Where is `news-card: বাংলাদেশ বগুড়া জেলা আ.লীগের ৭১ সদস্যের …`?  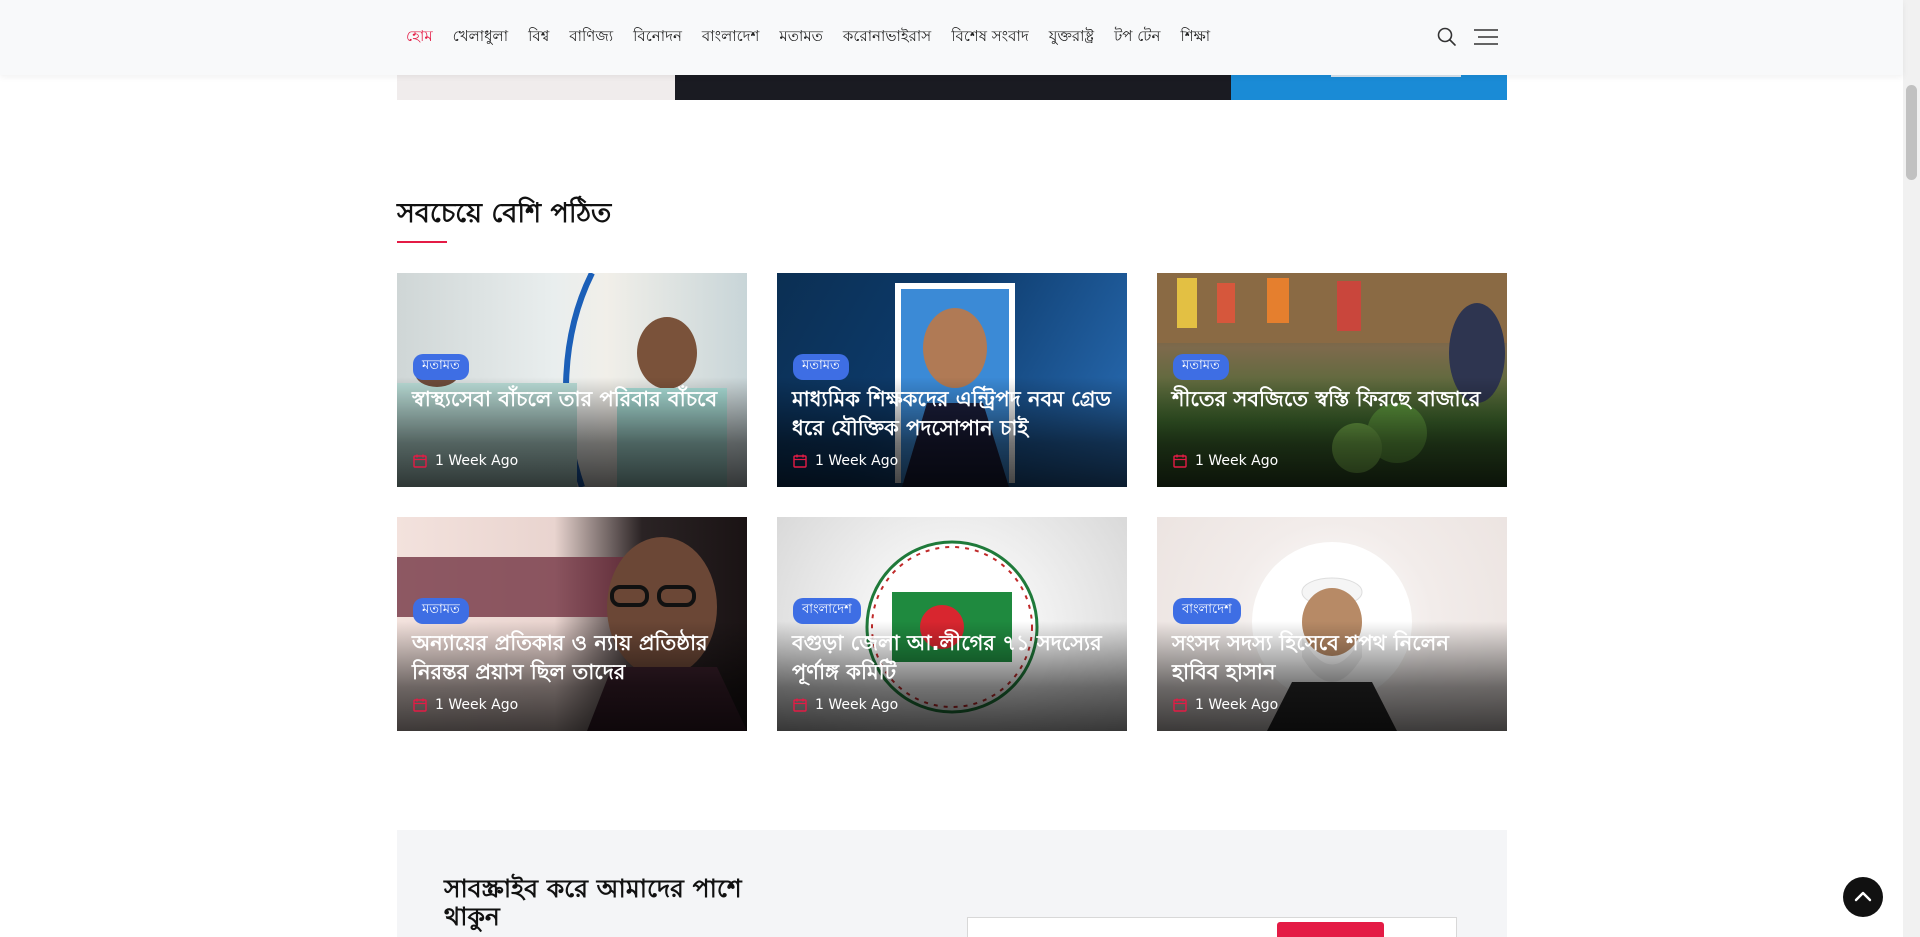 news-card: বাংলাদেশ বগুড়া জেলা আ.লীগের ৭১ সদস্যের … is located at coordinates (952, 624).